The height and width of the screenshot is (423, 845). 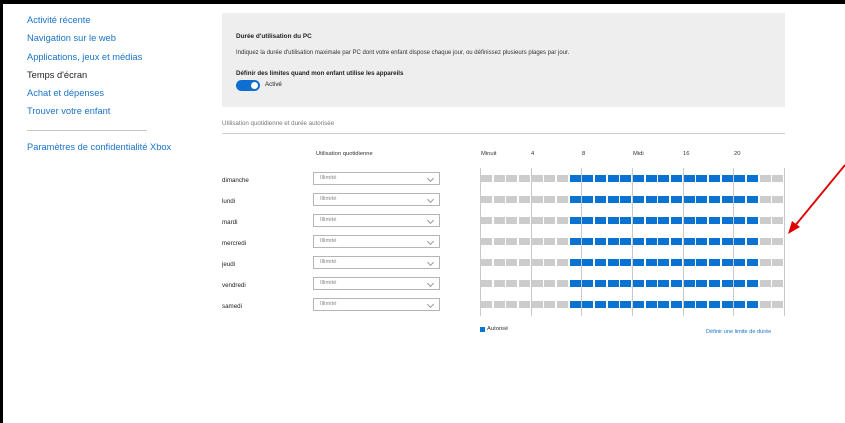 What do you see at coordinates (376, 178) in the screenshot?
I see `usage-select-sunday: Illimité` at bounding box center [376, 178].